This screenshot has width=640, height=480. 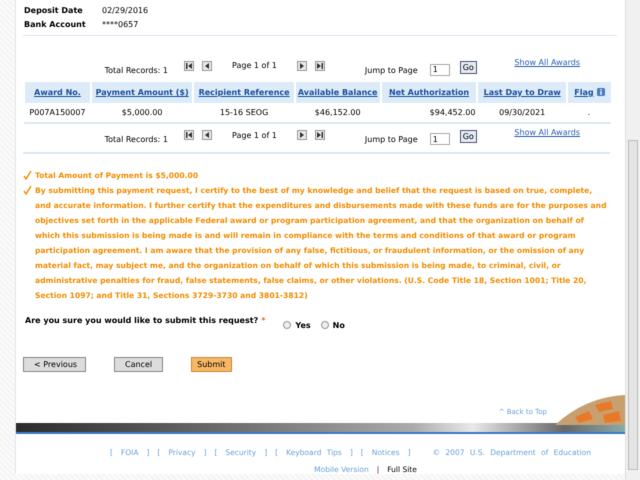 What do you see at coordinates (142, 92) in the screenshot?
I see `column-header: Payment Amount ($)` at bounding box center [142, 92].